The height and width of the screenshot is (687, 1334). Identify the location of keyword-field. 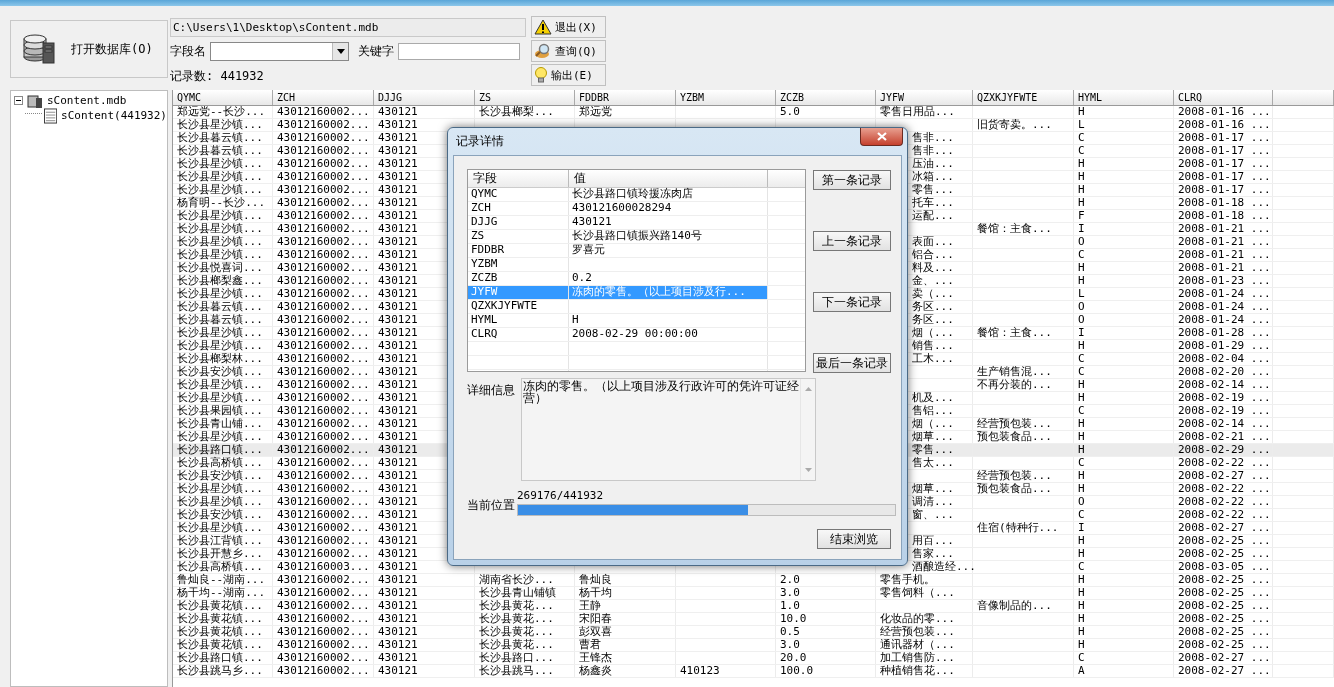
(459, 51).